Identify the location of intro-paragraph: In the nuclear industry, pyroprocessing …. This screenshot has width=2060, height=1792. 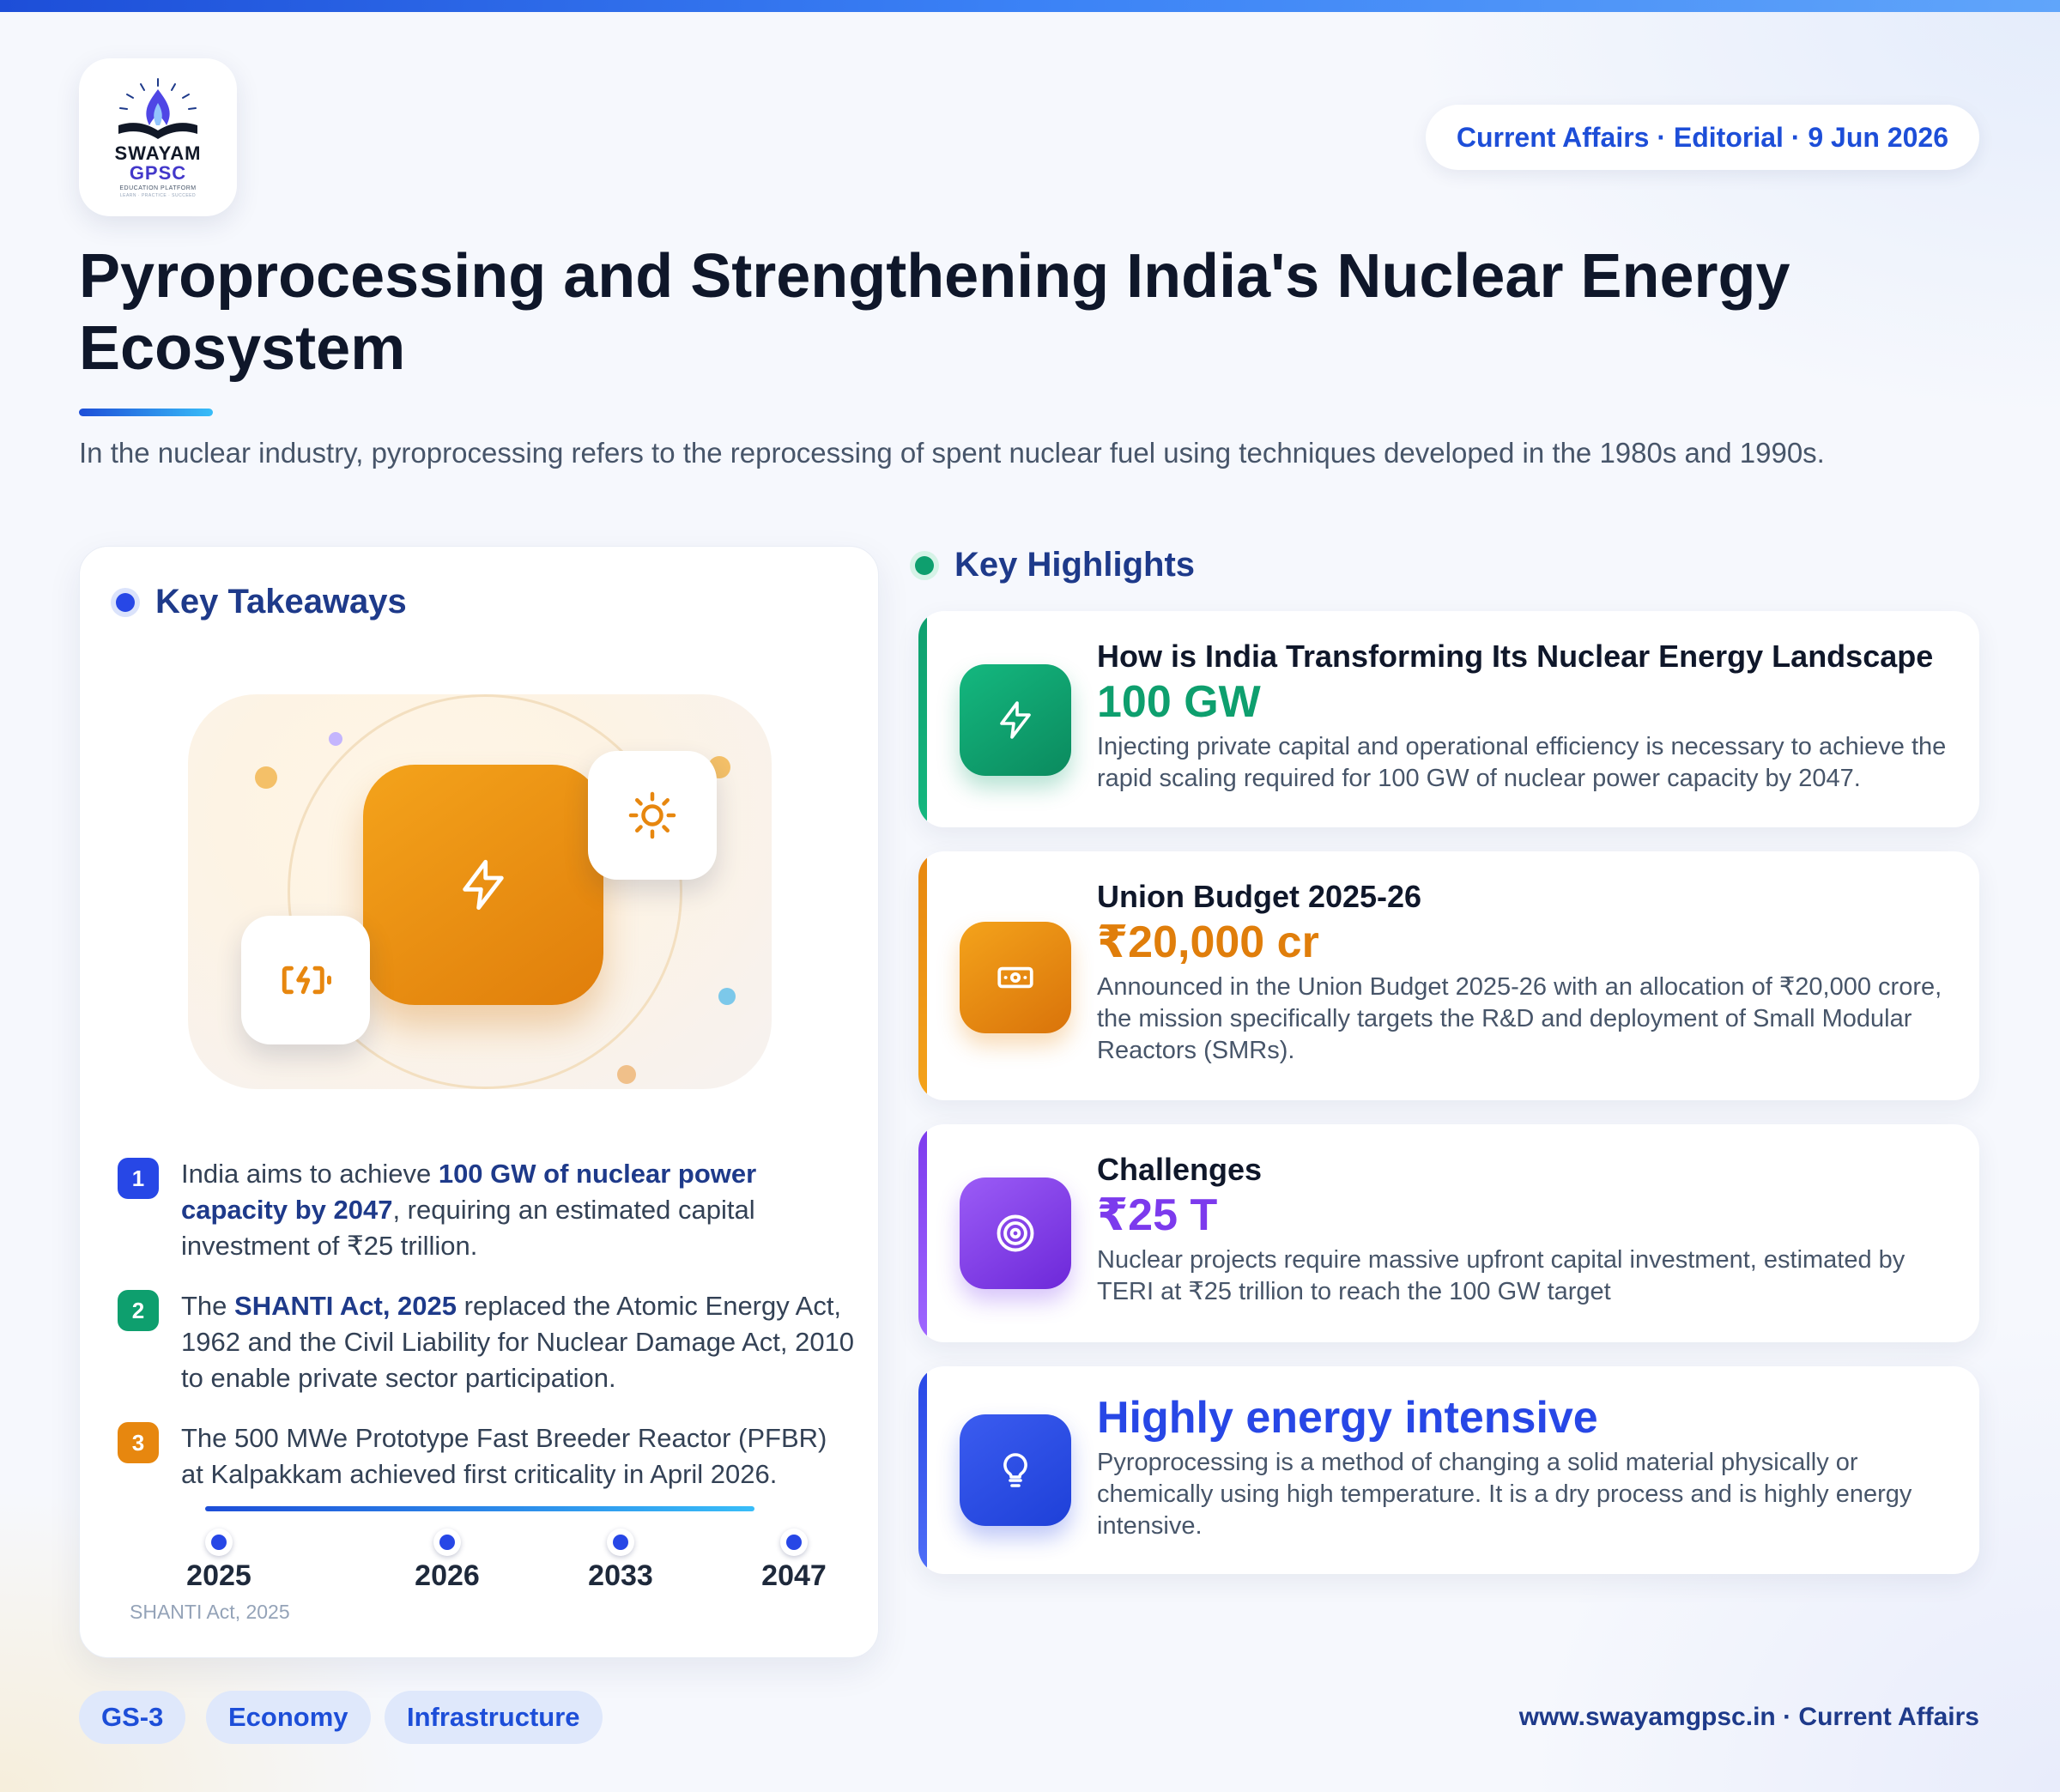
(952, 453).